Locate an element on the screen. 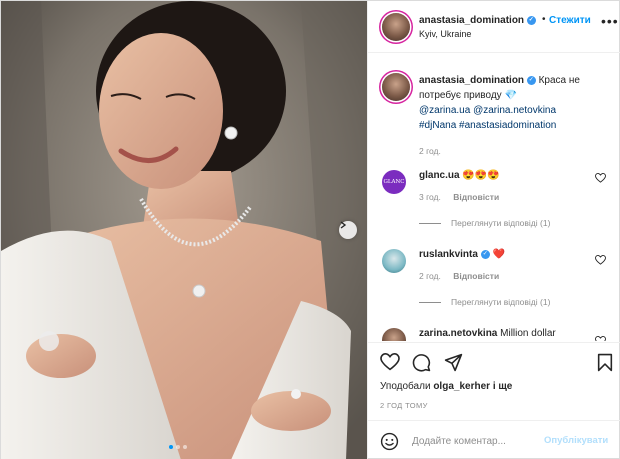 The image size is (620, 459). glanc-logo: GLANC is located at coordinates (394, 182).